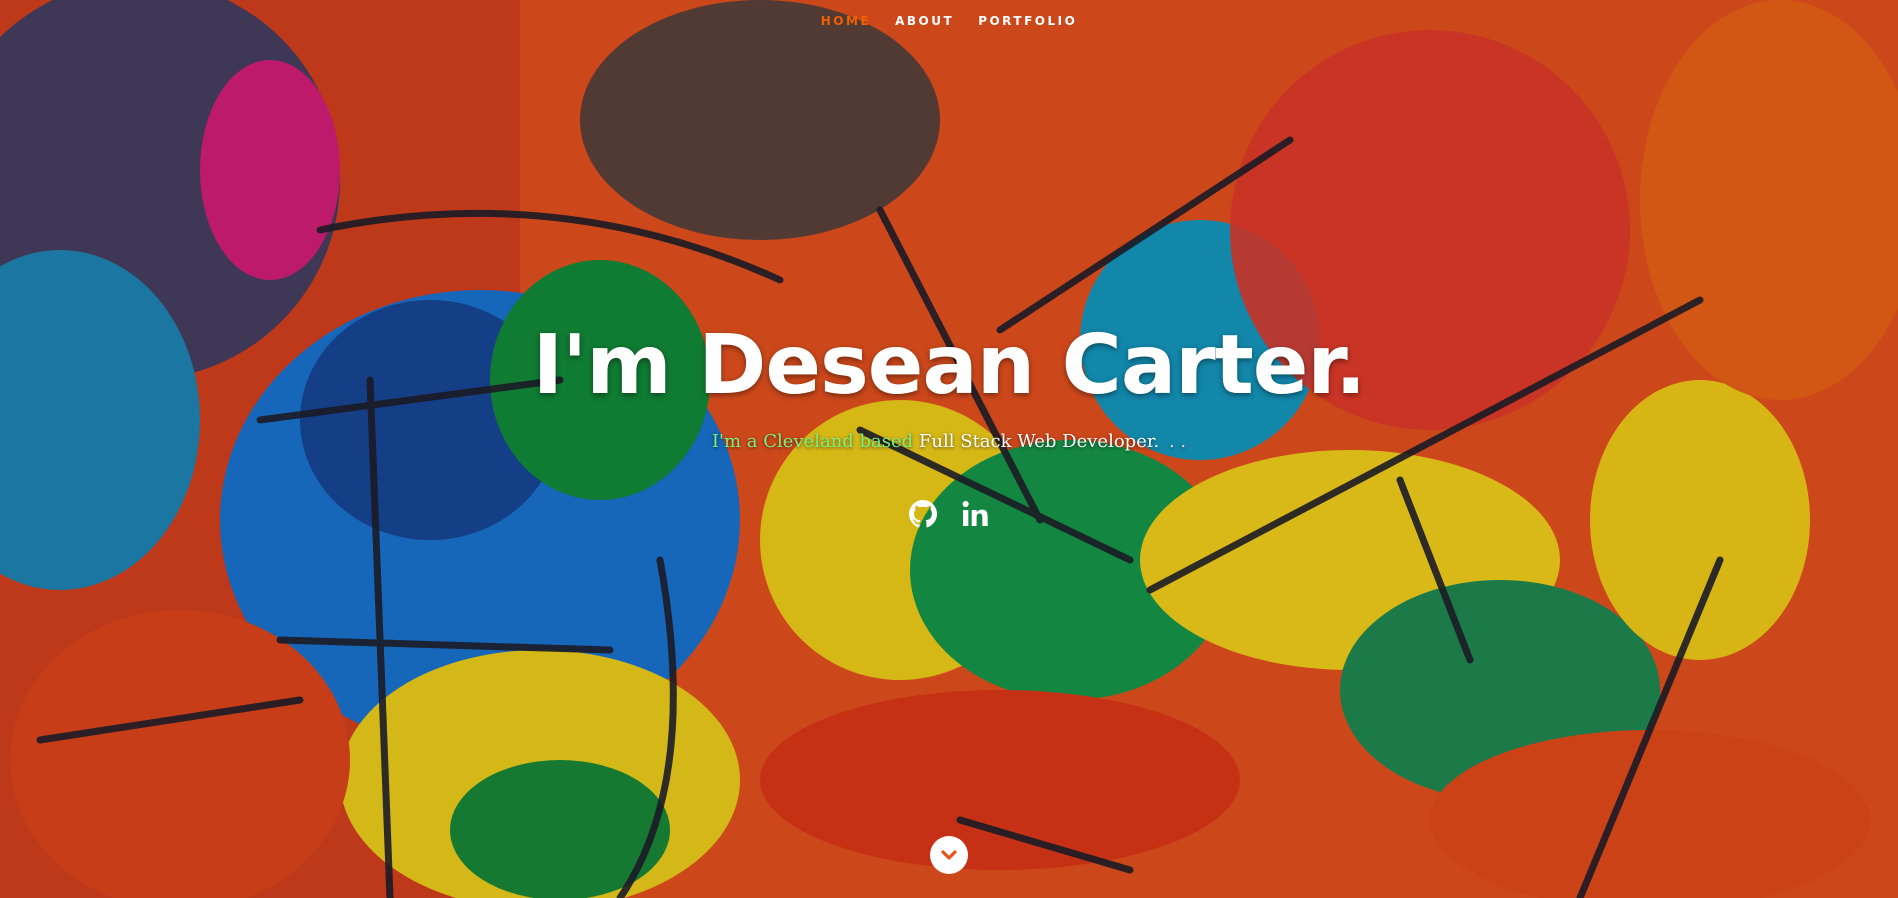 The height and width of the screenshot is (898, 1898). Describe the element at coordinates (812, 441) in the screenshot. I see `tagline-highlight: I'm a Cleveland based` at that location.